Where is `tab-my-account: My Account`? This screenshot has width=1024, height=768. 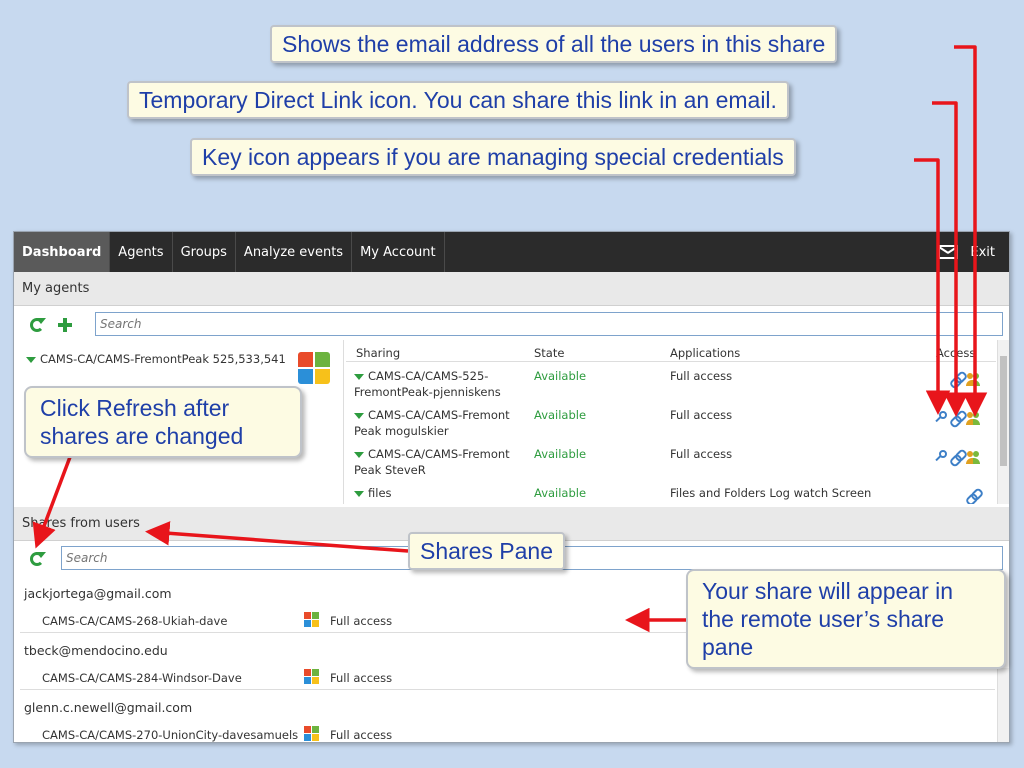 tab-my-account: My Account is located at coordinates (398, 252).